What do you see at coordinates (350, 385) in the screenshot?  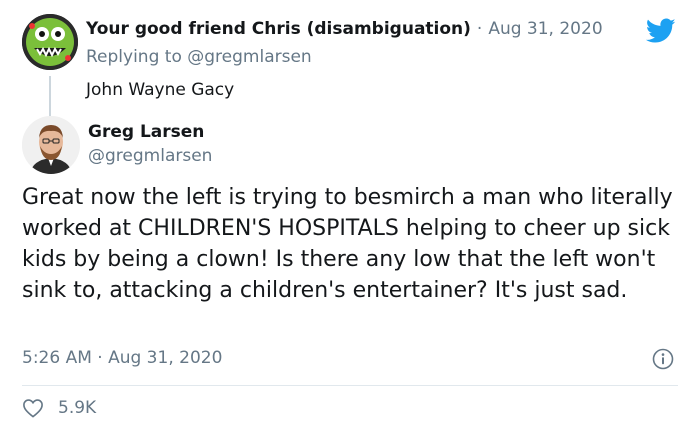 I see `divider` at bounding box center [350, 385].